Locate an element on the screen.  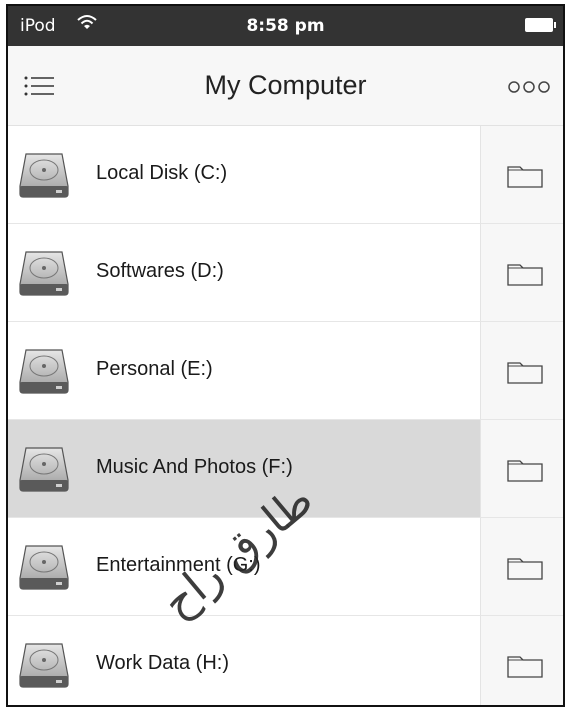
status-bar: iPod 8:58 pm is located at coordinates (285, 26).